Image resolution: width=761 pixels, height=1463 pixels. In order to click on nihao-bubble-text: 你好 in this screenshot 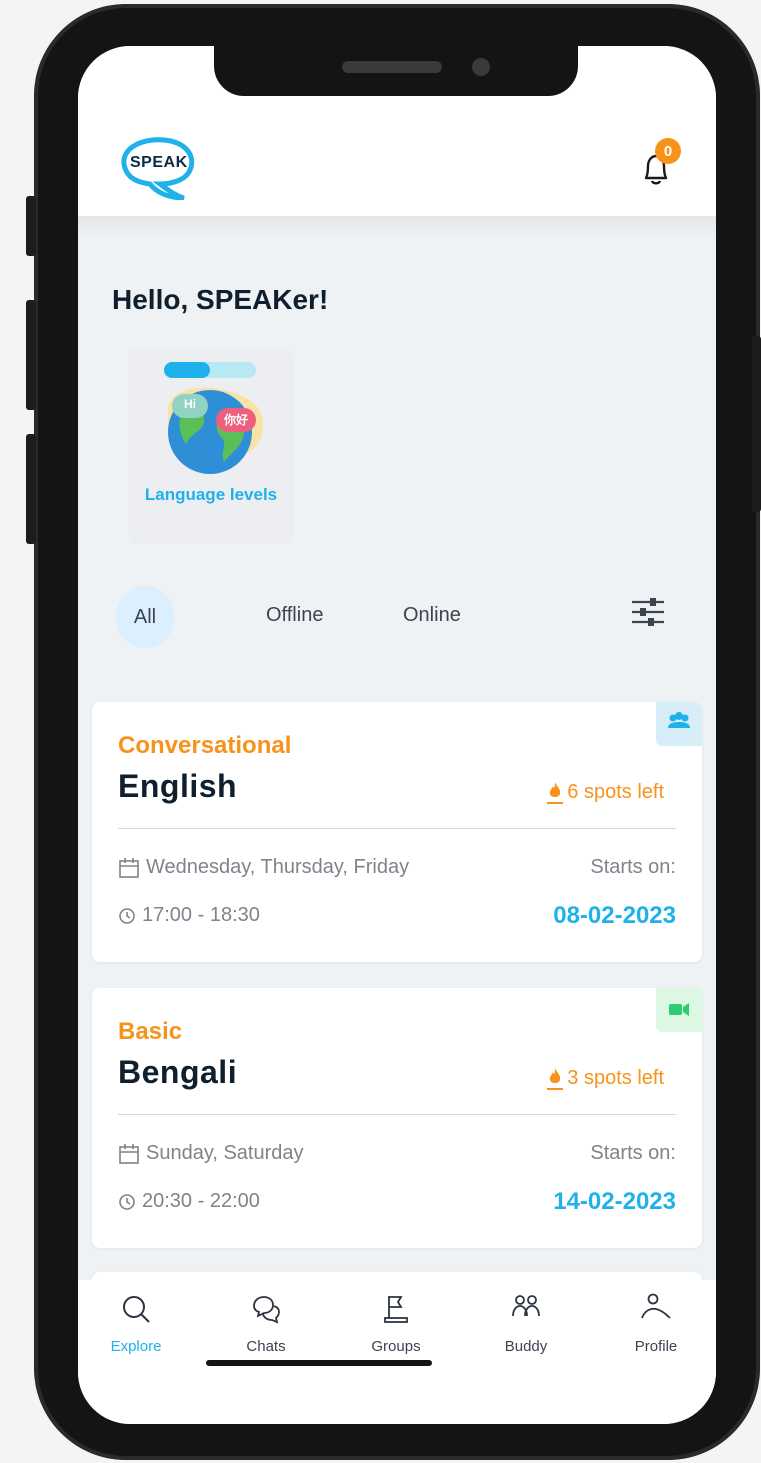, I will do `click(235, 420)`.